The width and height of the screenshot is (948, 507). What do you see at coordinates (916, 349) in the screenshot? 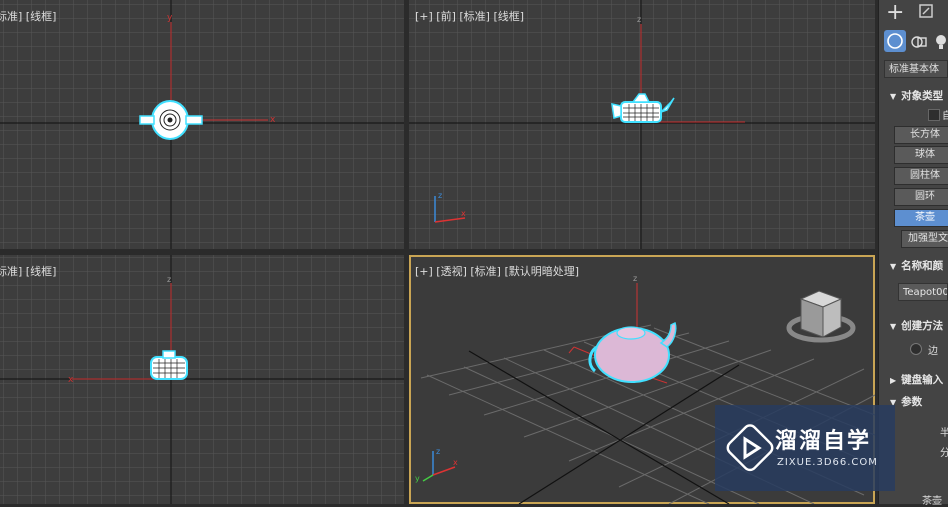
I see `creation-method-radio` at bounding box center [916, 349].